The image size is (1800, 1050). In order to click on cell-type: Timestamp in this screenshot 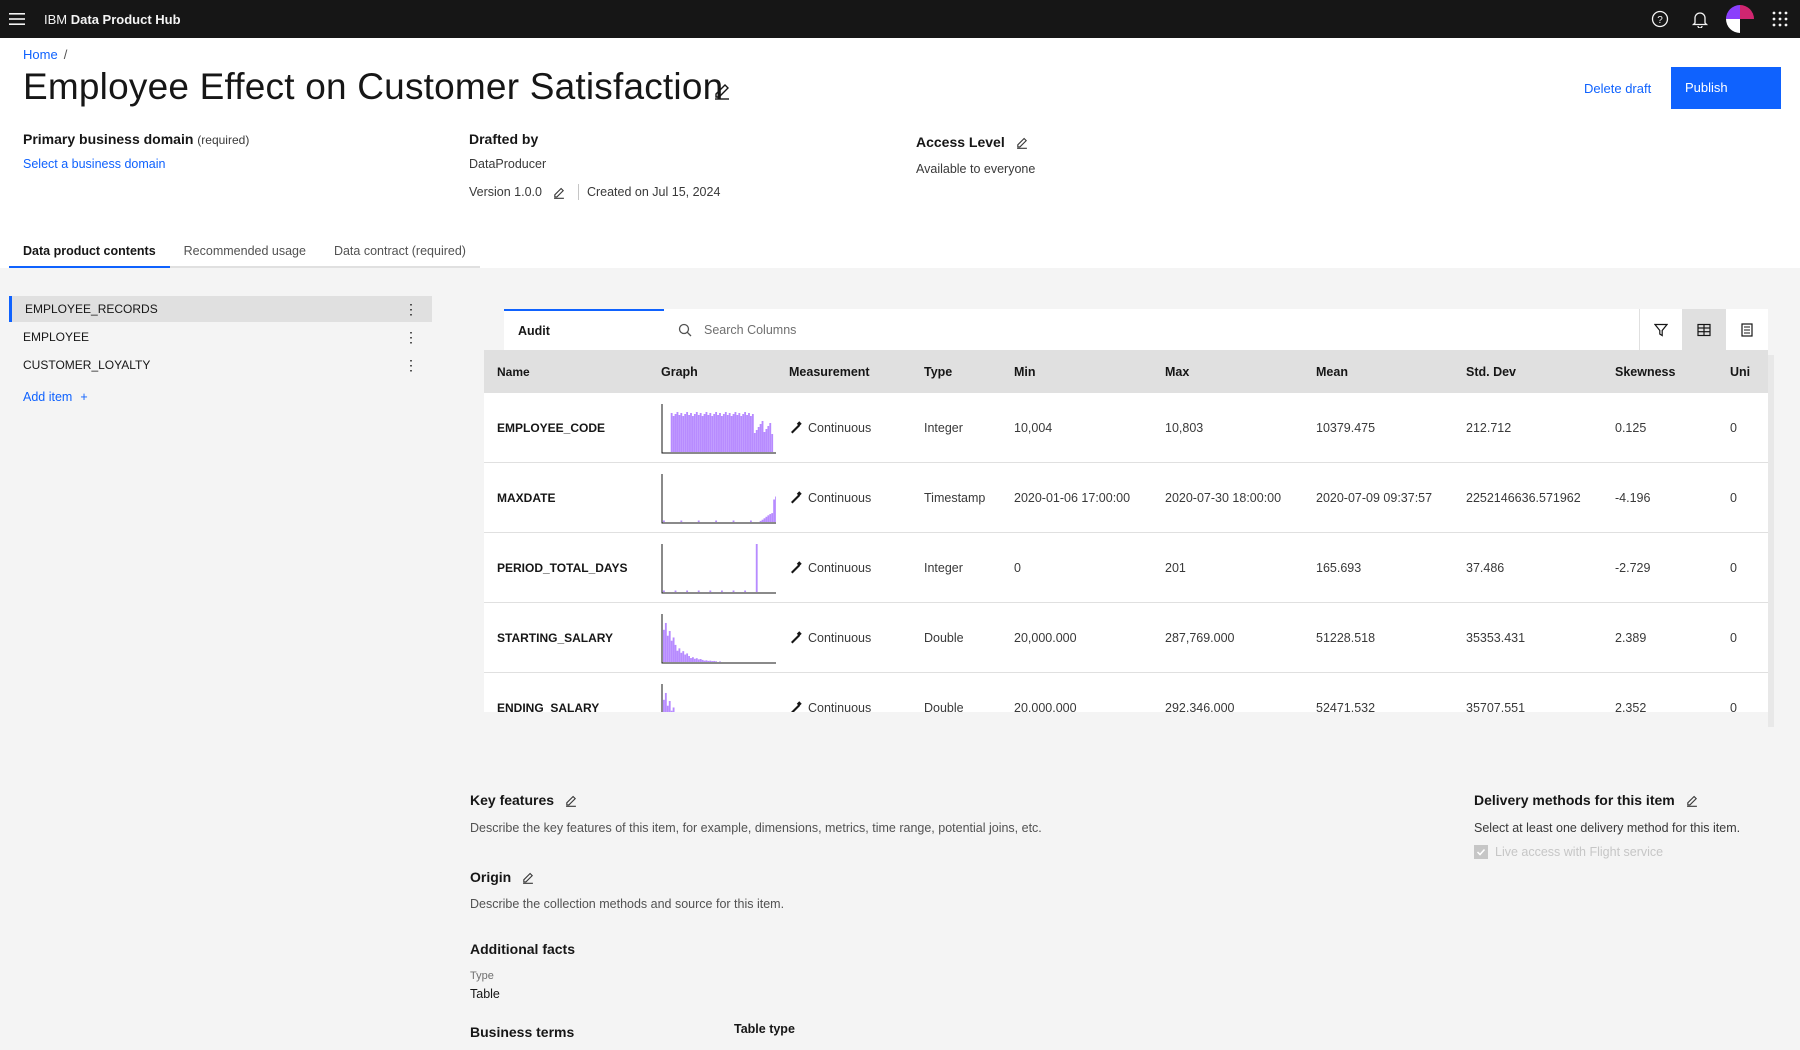, I will do `click(955, 497)`.